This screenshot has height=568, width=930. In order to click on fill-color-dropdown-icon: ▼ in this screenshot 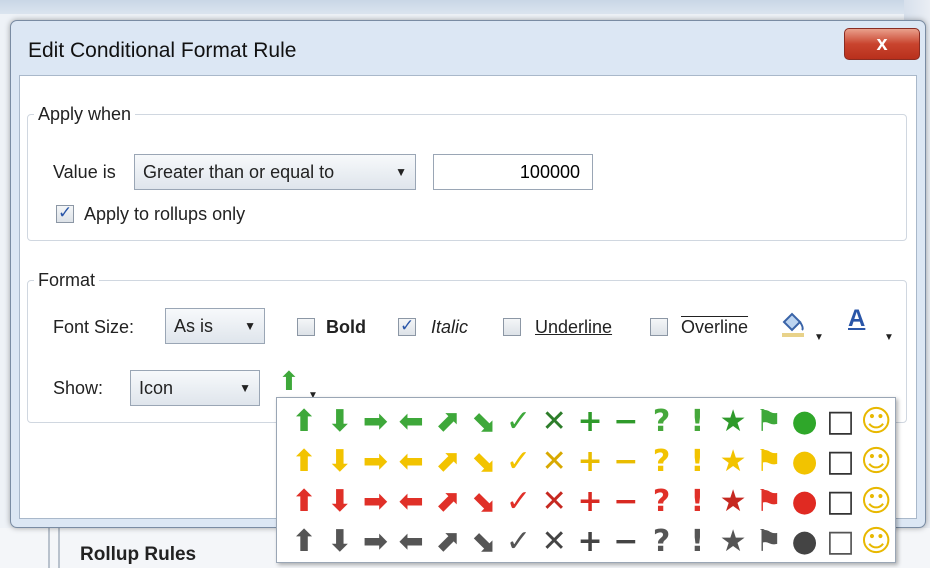, I will do `click(819, 337)`.